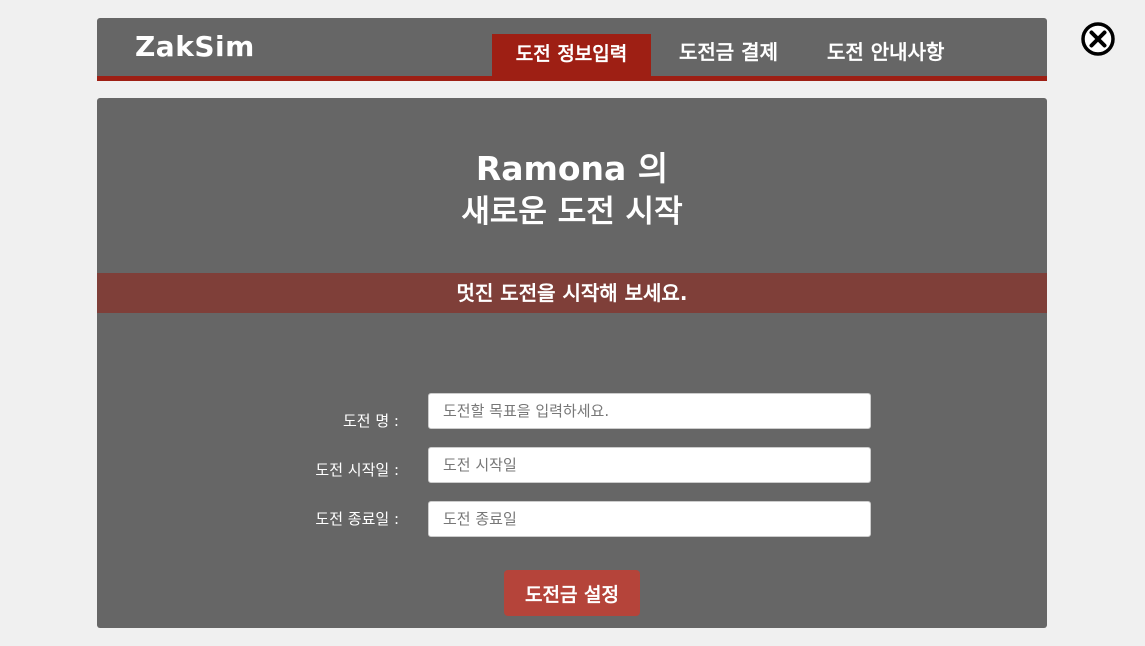 This screenshot has width=1145, height=646. What do you see at coordinates (572, 212) in the screenshot?
I see `page-subtitle: 새로운 도전 시작` at bounding box center [572, 212].